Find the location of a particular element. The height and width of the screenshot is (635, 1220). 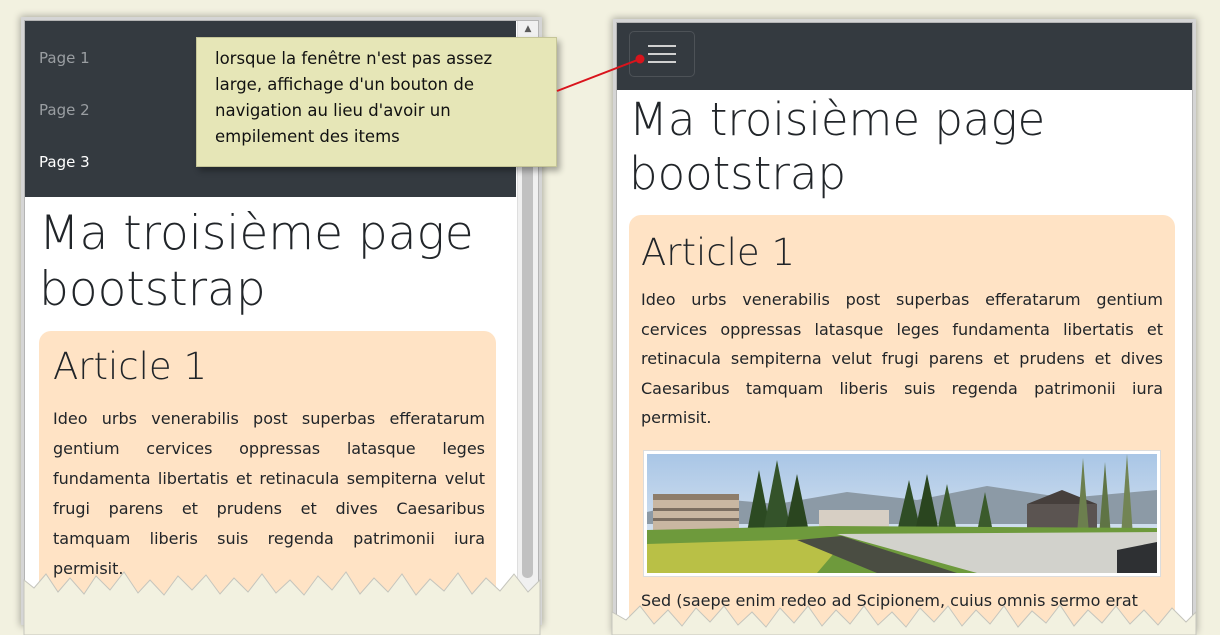

arrow-endpoint-dot is located at coordinates (640, 59).